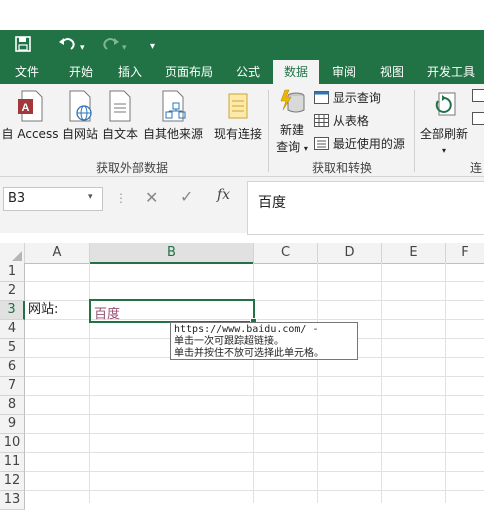 This screenshot has width=484, height=510. What do you see at coordinates (238, 106) in the screenshot?
I see `existing-connections-icon` at bounding box center [238, 106].